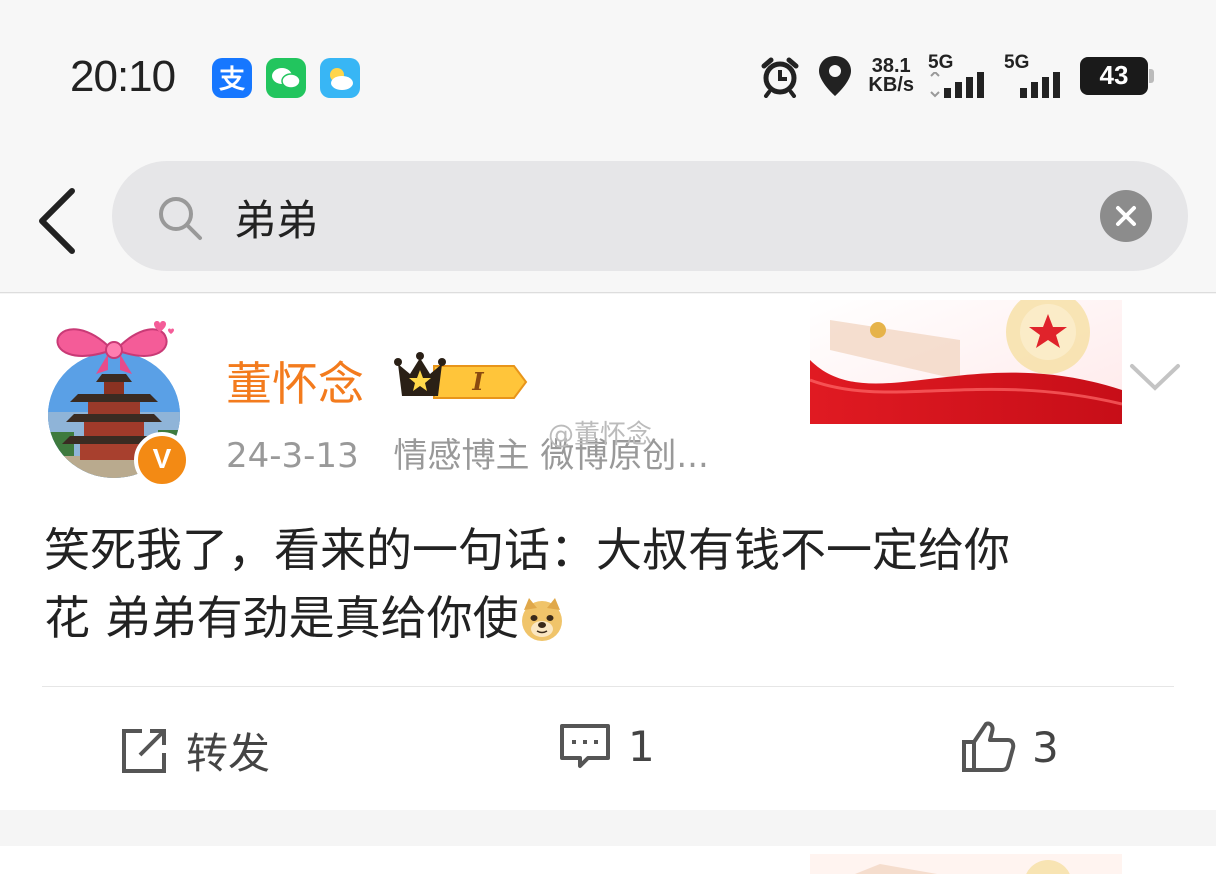 The width and height of the screenshot is (1216, 874). What do you see at coordinates (180, 218) in the screenshot?
I see `search-icon` at bounding box center [180, 218].